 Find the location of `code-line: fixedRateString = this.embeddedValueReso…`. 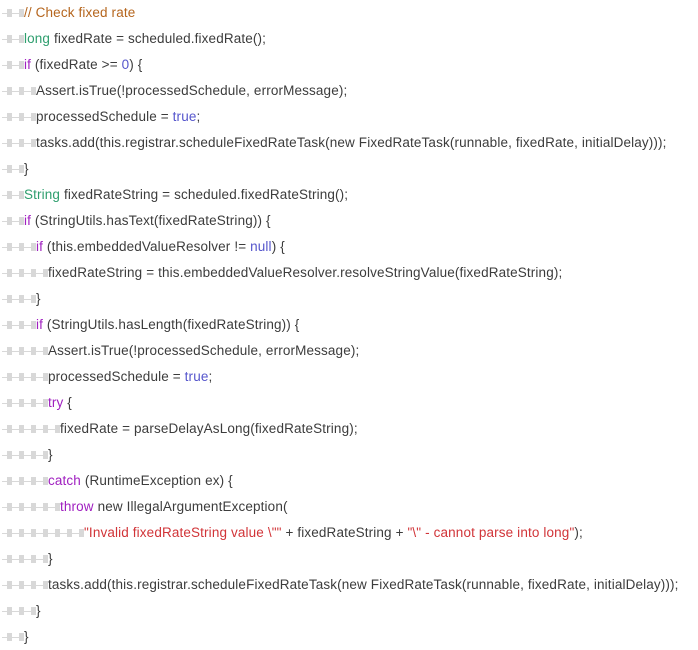

code-line: fixedRateString = this.embeddedValueReso… is located at coordinates (349, 273).